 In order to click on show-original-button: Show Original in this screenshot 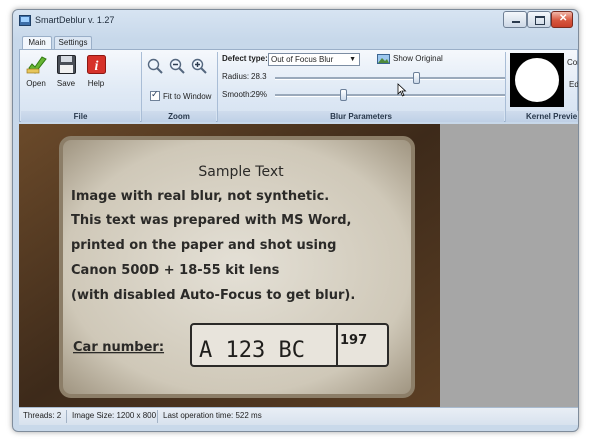, I will do `click(412, 59)`.